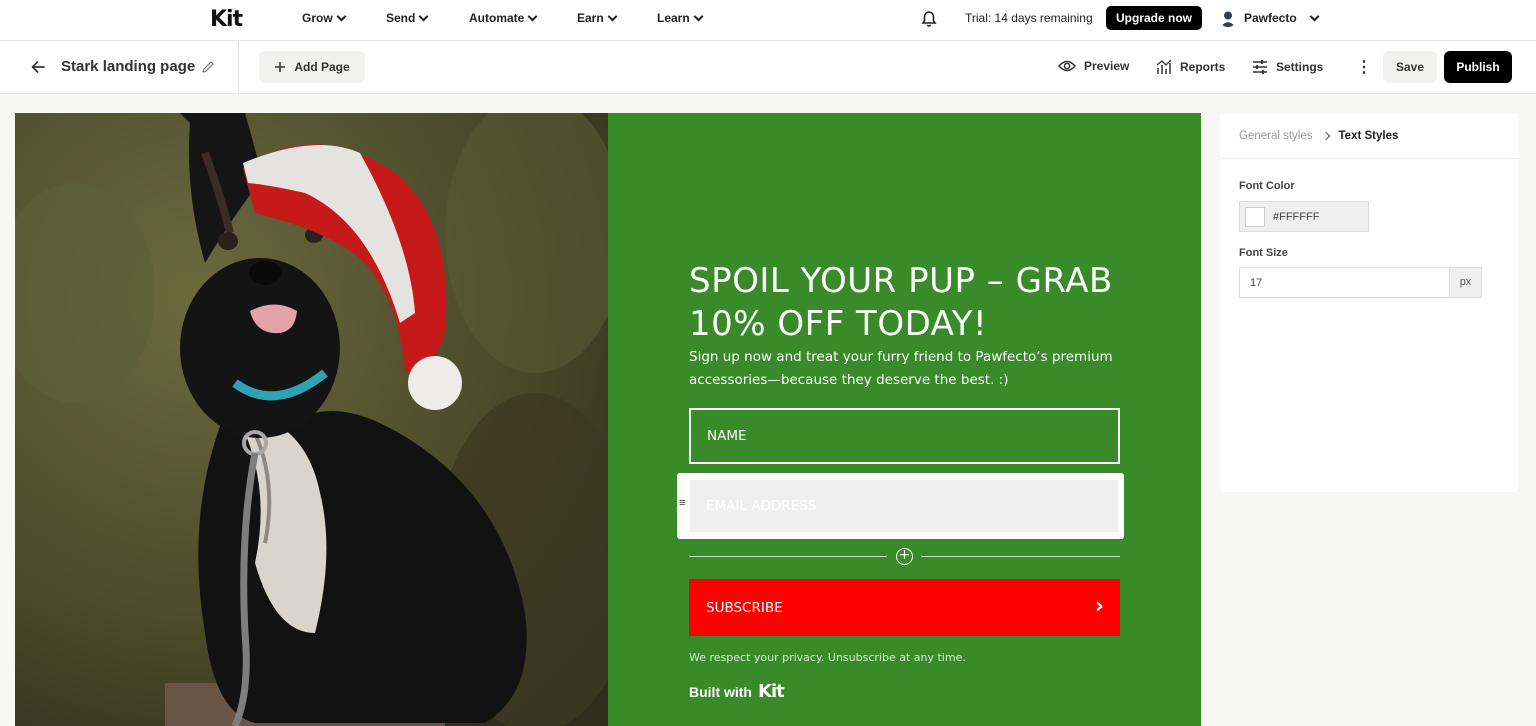 The height and width of the screenshot is (726, 1536). Describe the element at coordinates (929, 19) in the screenshot. I see `bell-icon` at that location.